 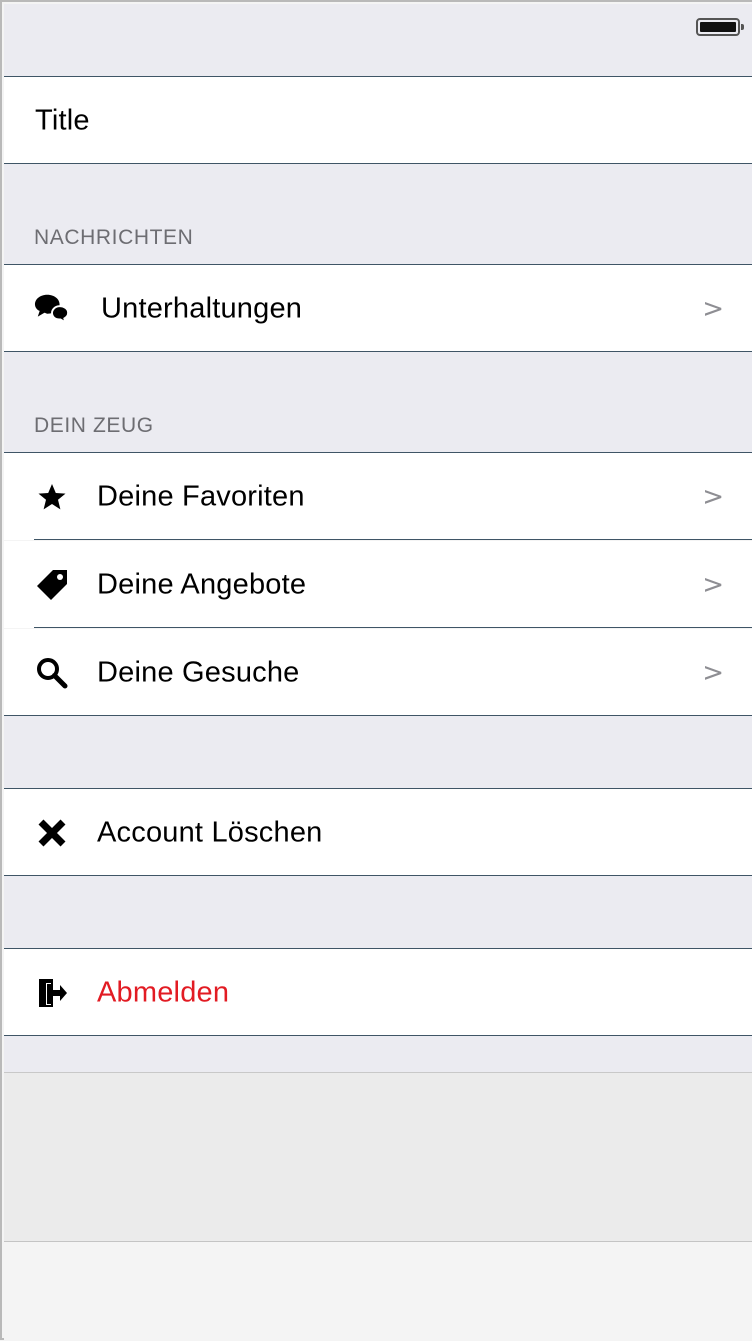 I want to click on requests-cell: Deine Gesuche >, so click(x=378, y=672).